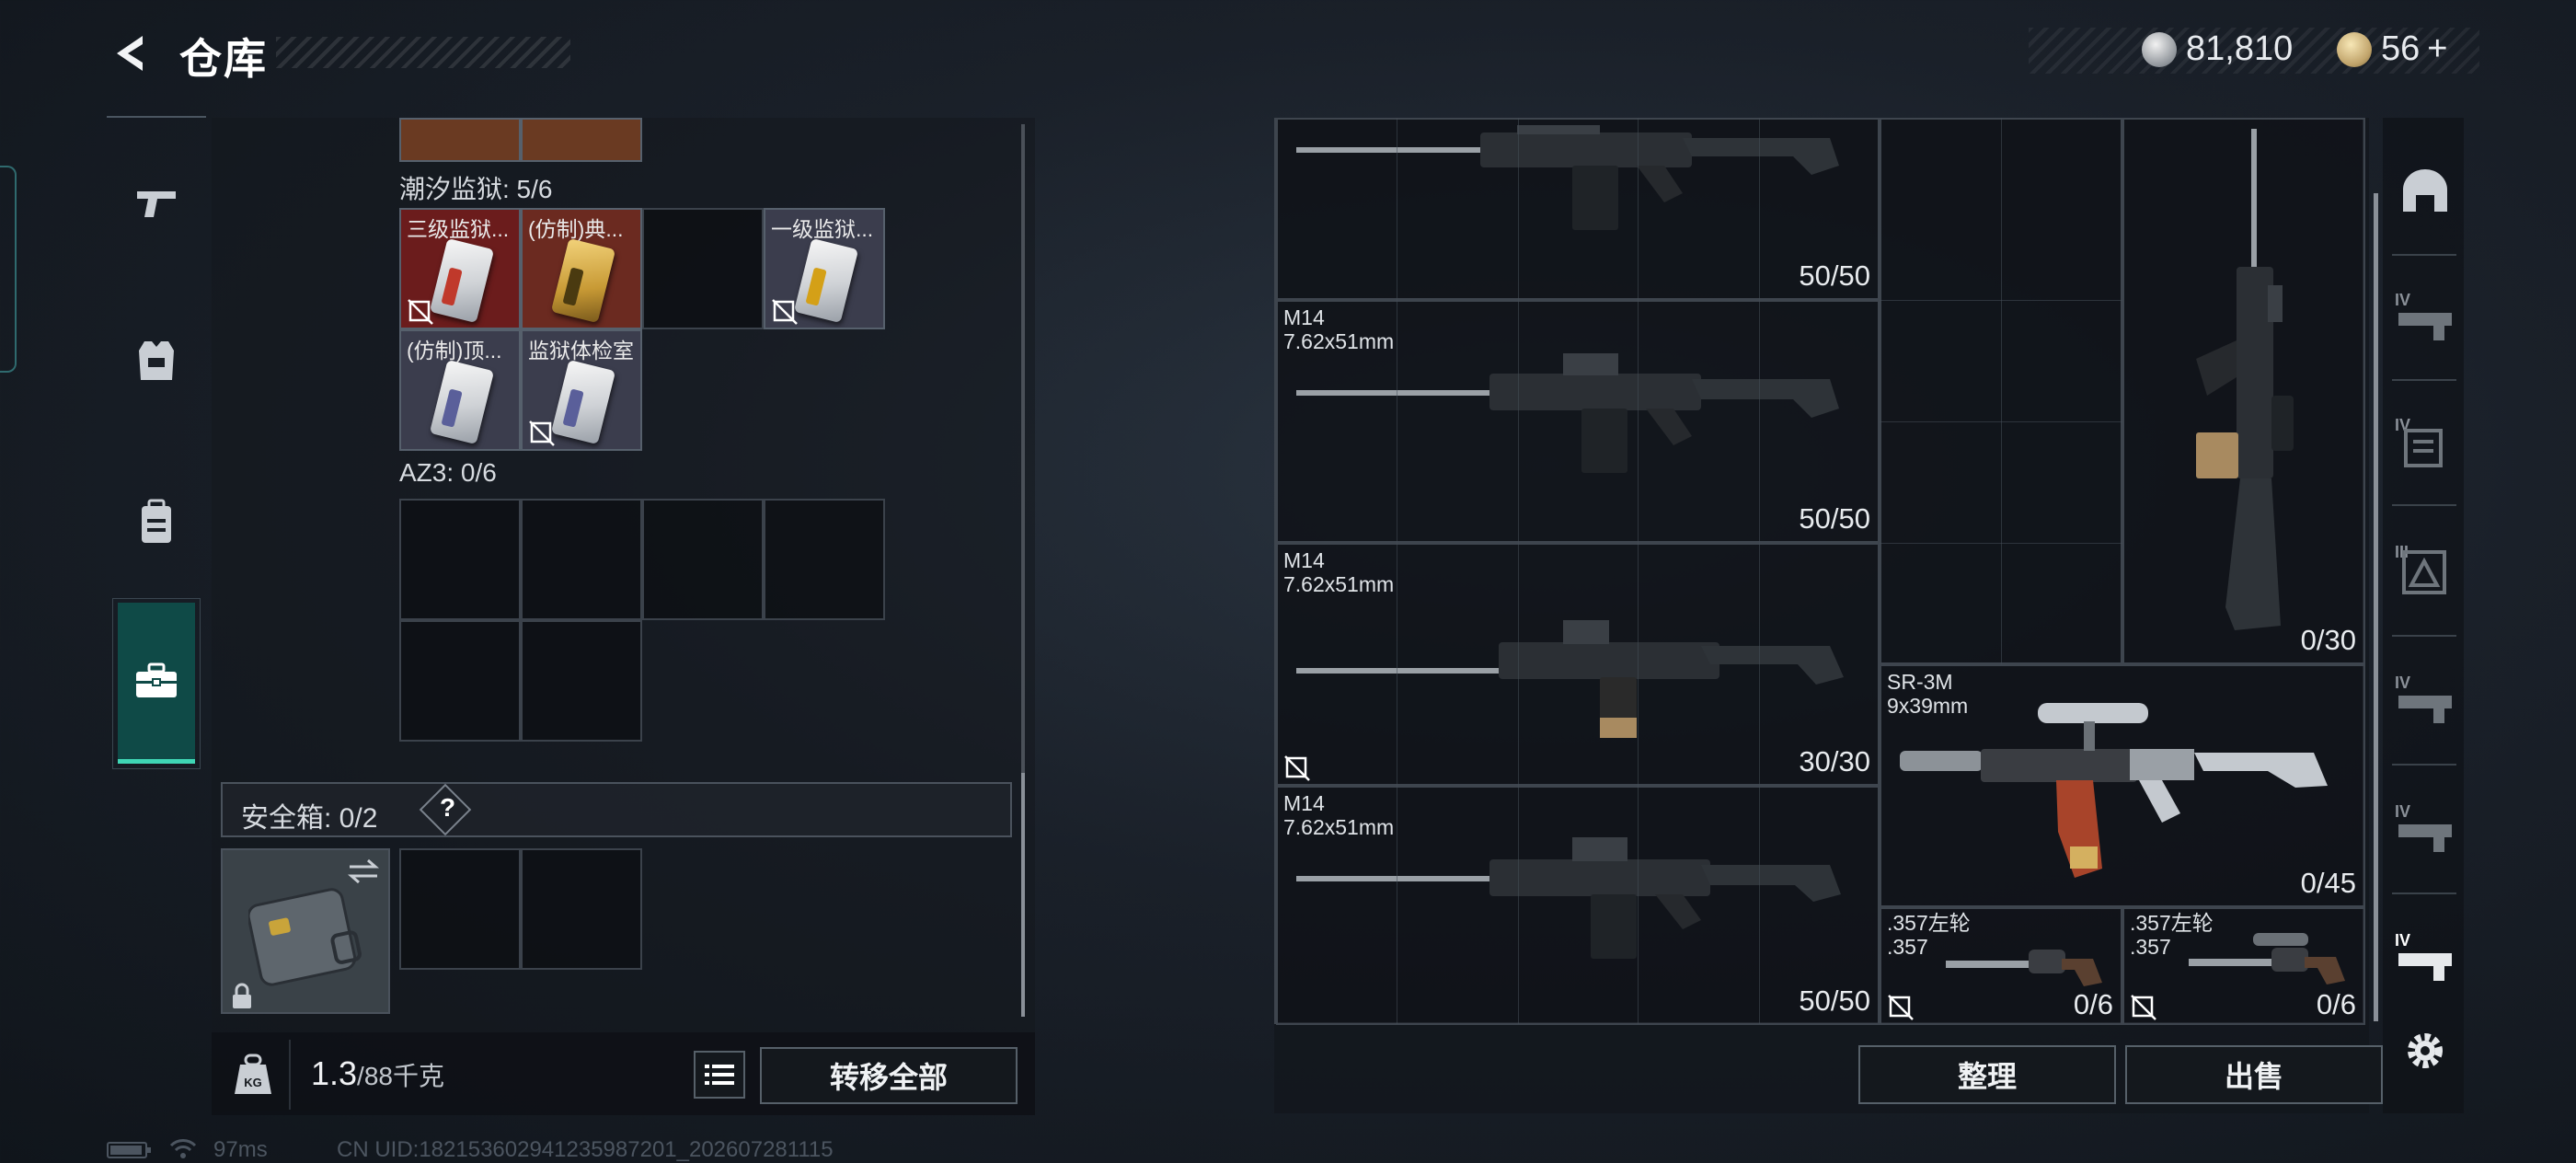  I want to click on settings-button, so click(2425, 1051).